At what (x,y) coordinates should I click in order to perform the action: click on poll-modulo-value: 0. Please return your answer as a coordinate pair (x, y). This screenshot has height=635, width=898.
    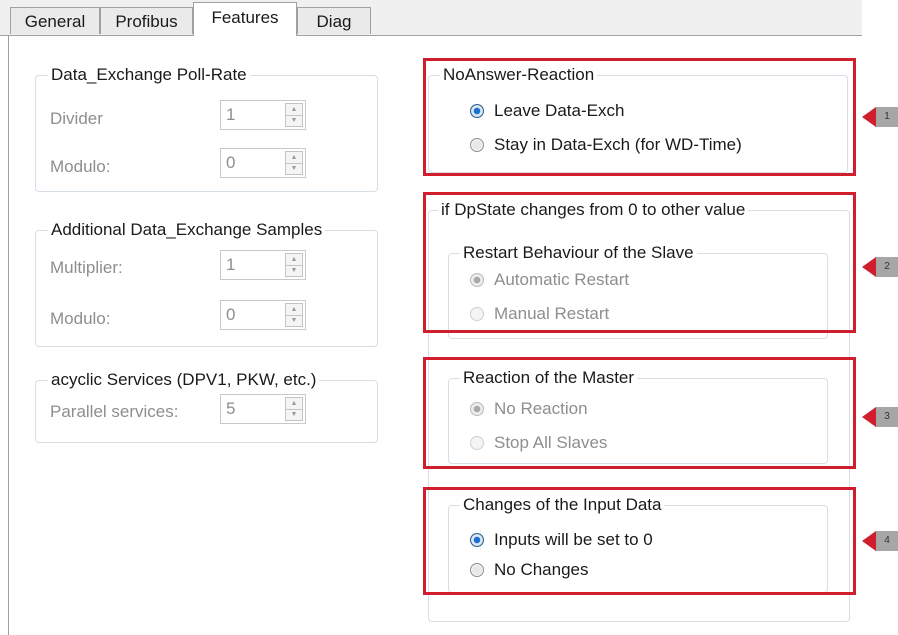
    Looking at the image, I should click on (231, 162).